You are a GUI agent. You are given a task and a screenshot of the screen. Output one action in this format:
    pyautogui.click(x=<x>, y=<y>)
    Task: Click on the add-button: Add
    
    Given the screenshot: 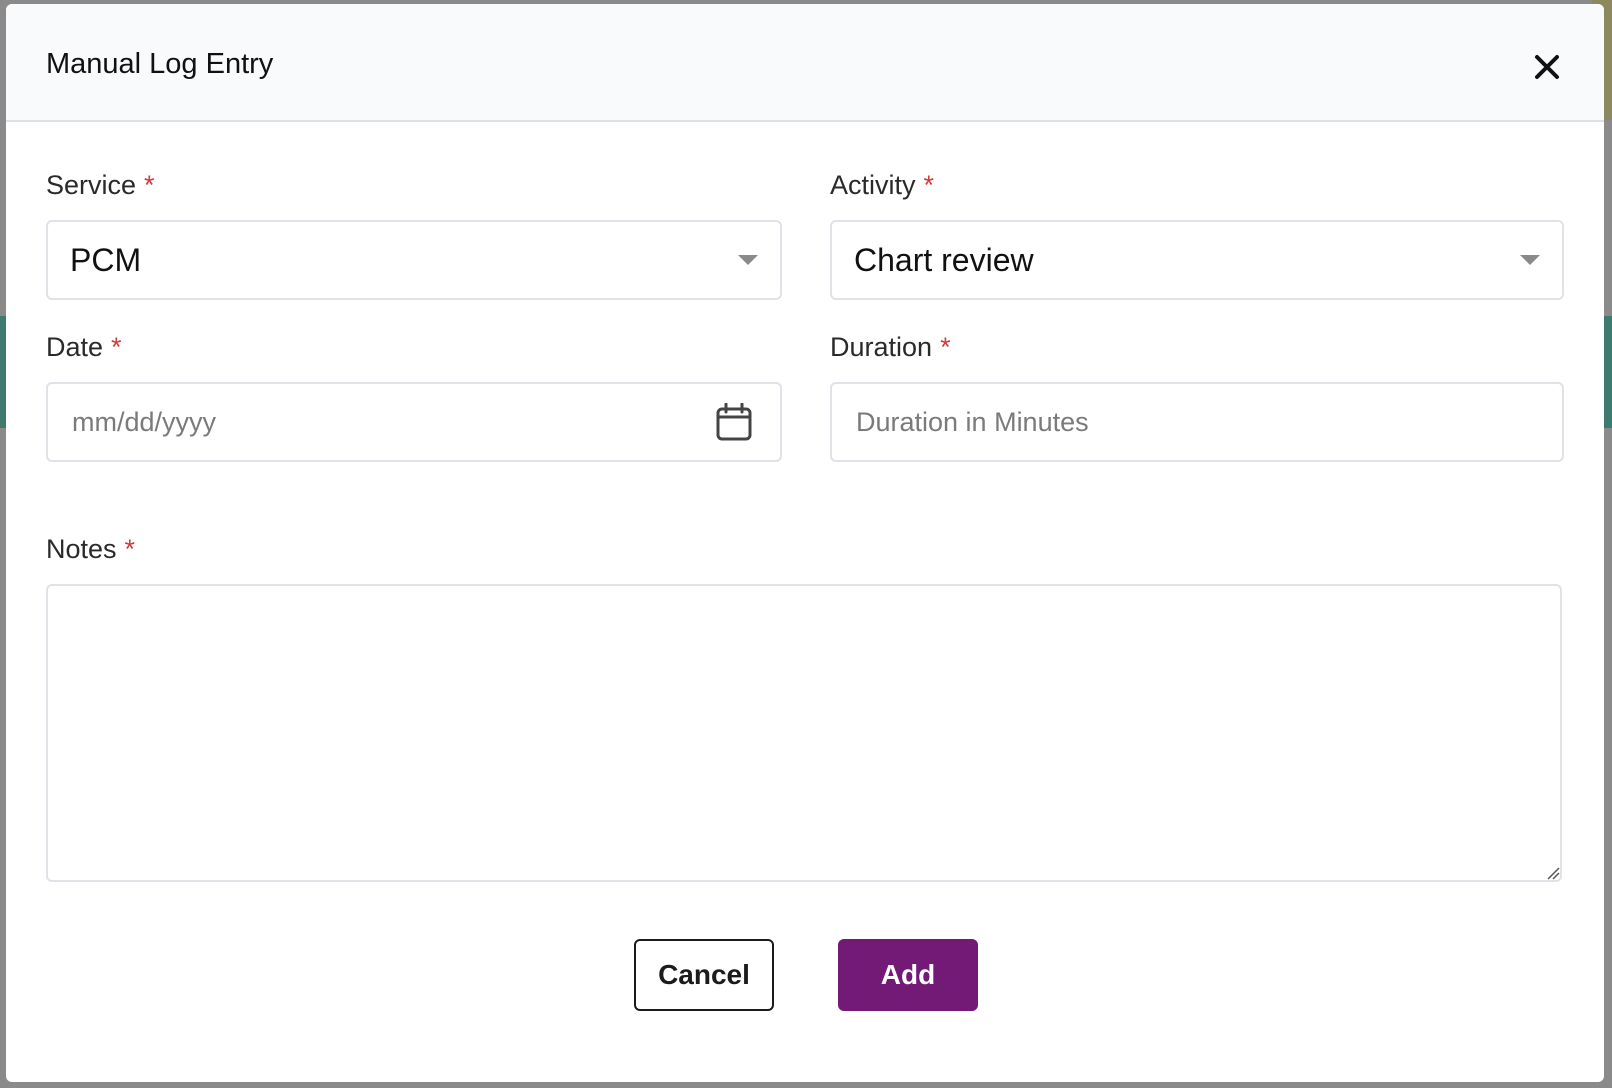 What is the action you would take?
    pyautogui.click(x=908, y=975)
    